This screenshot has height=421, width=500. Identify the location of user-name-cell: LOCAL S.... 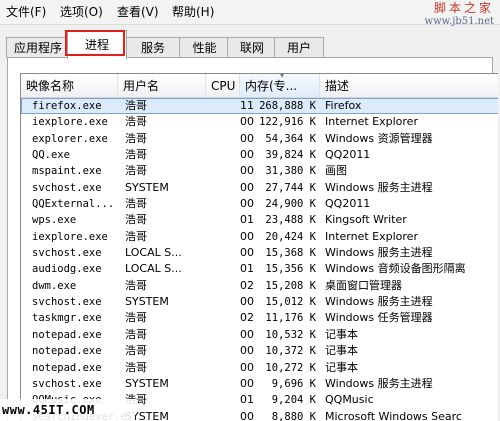
(153, 269).